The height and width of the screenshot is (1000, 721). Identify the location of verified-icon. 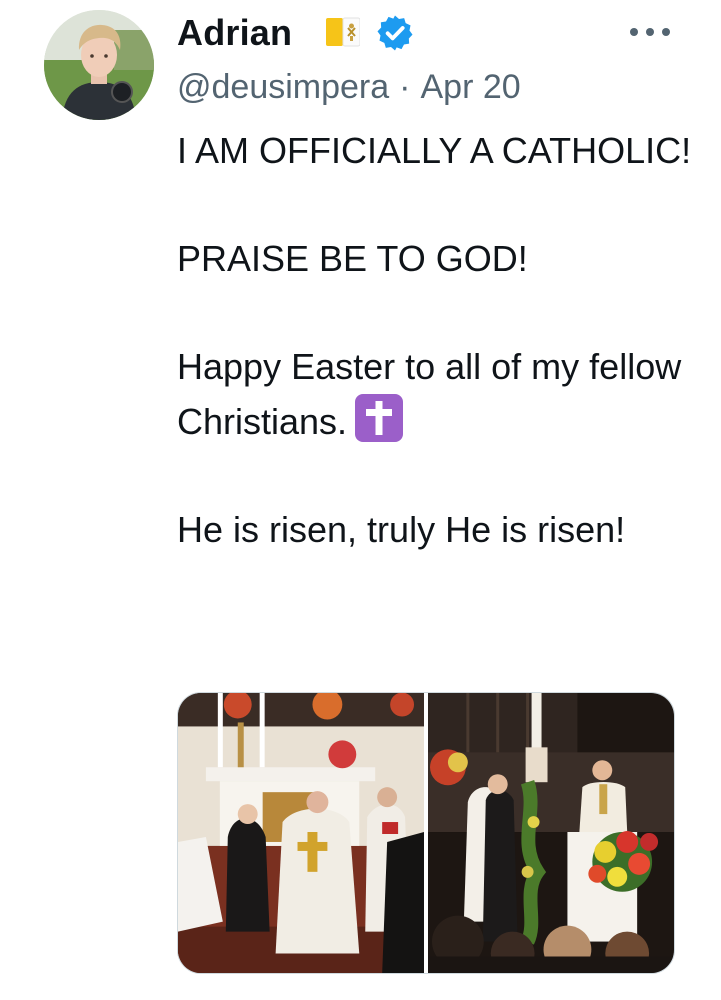
(395, 33).